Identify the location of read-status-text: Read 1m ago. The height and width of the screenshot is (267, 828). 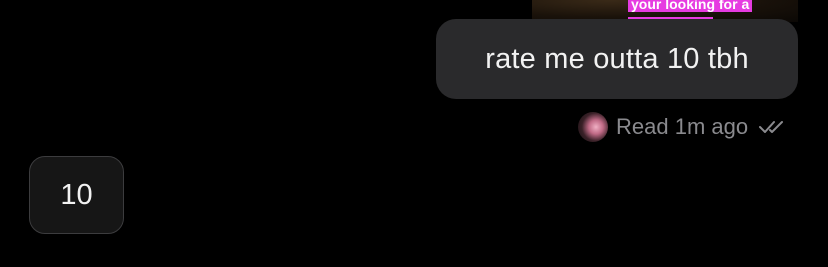
(682, 126).